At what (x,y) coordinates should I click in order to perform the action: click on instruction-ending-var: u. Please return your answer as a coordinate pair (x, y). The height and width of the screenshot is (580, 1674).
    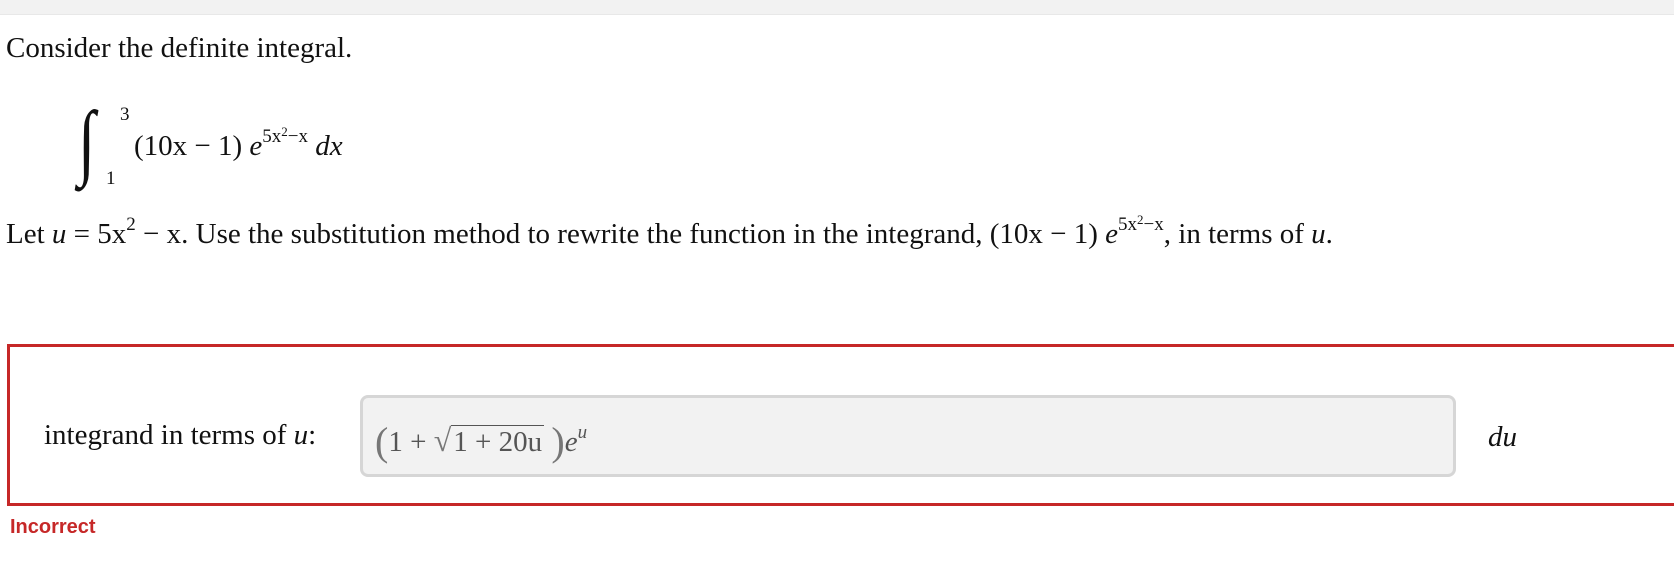
    Looking at the image, I should click on (1318, 234).